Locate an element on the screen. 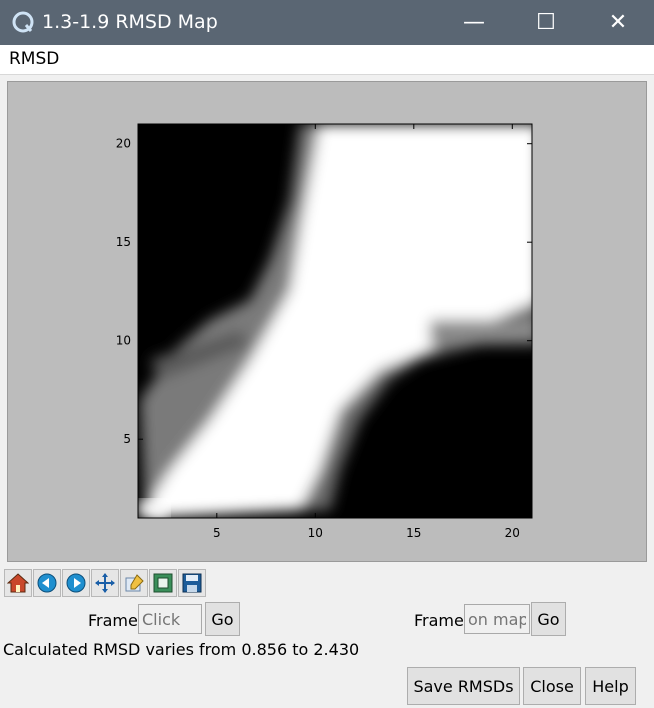 The height and width of the screenshot is (708, 654). y-tick-label: 20 is located at coordinates (123, 144).